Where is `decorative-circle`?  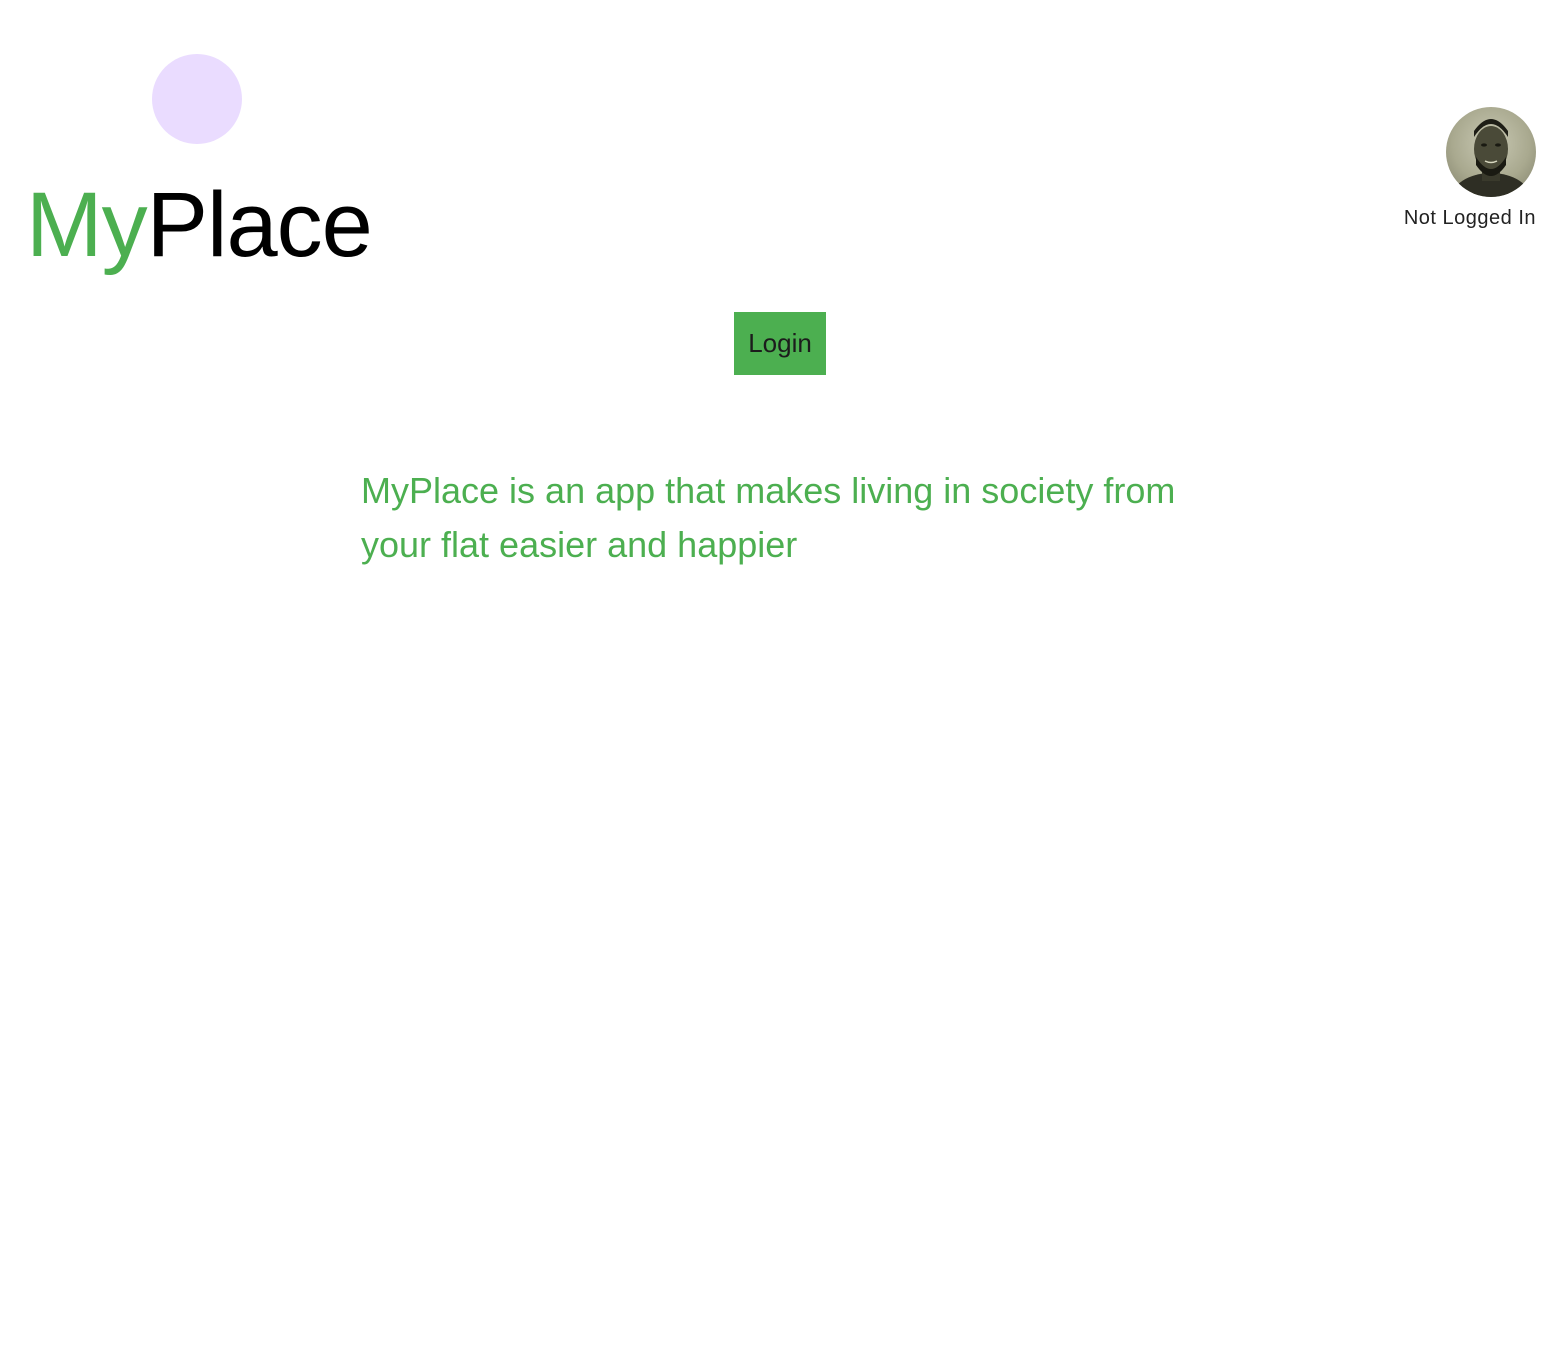
decorative-circle is located at coordinates (197, 99).